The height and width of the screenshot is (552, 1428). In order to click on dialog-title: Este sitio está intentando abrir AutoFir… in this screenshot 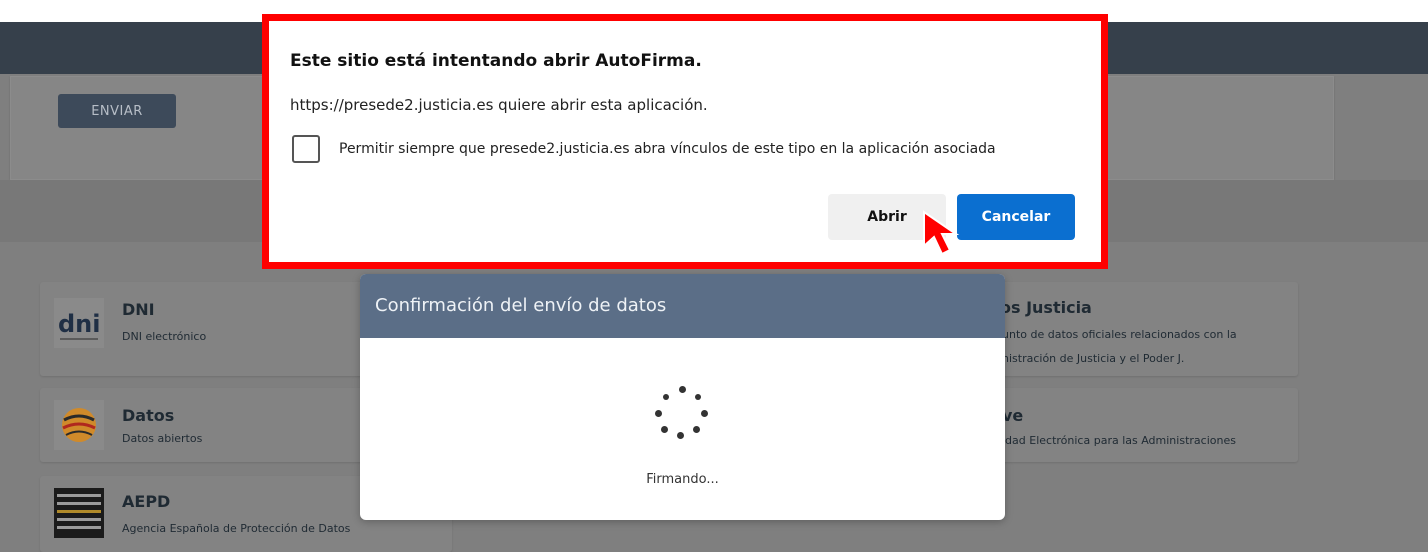, I will do `click(496, 61)`.